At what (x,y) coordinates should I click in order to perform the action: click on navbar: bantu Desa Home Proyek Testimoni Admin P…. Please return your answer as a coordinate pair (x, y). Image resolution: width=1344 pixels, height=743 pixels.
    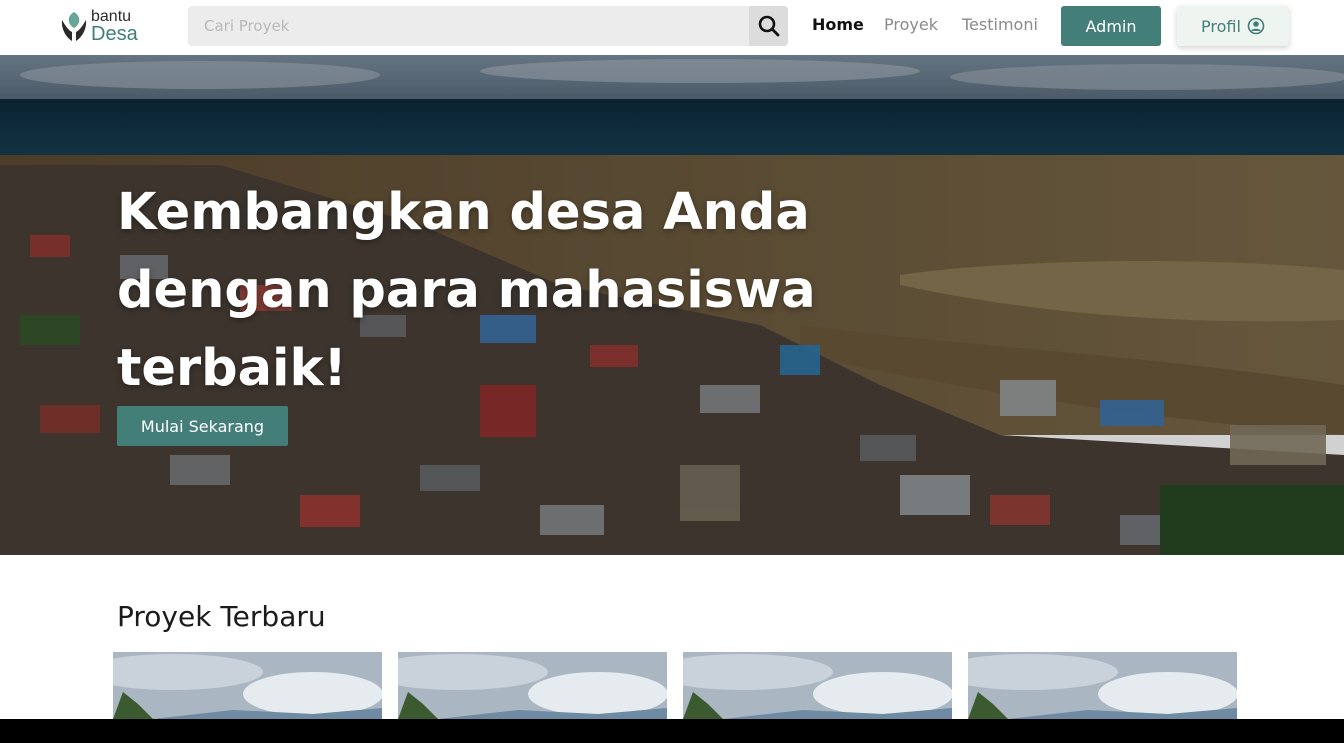
    Looking at the image, I should click on (672, 27).